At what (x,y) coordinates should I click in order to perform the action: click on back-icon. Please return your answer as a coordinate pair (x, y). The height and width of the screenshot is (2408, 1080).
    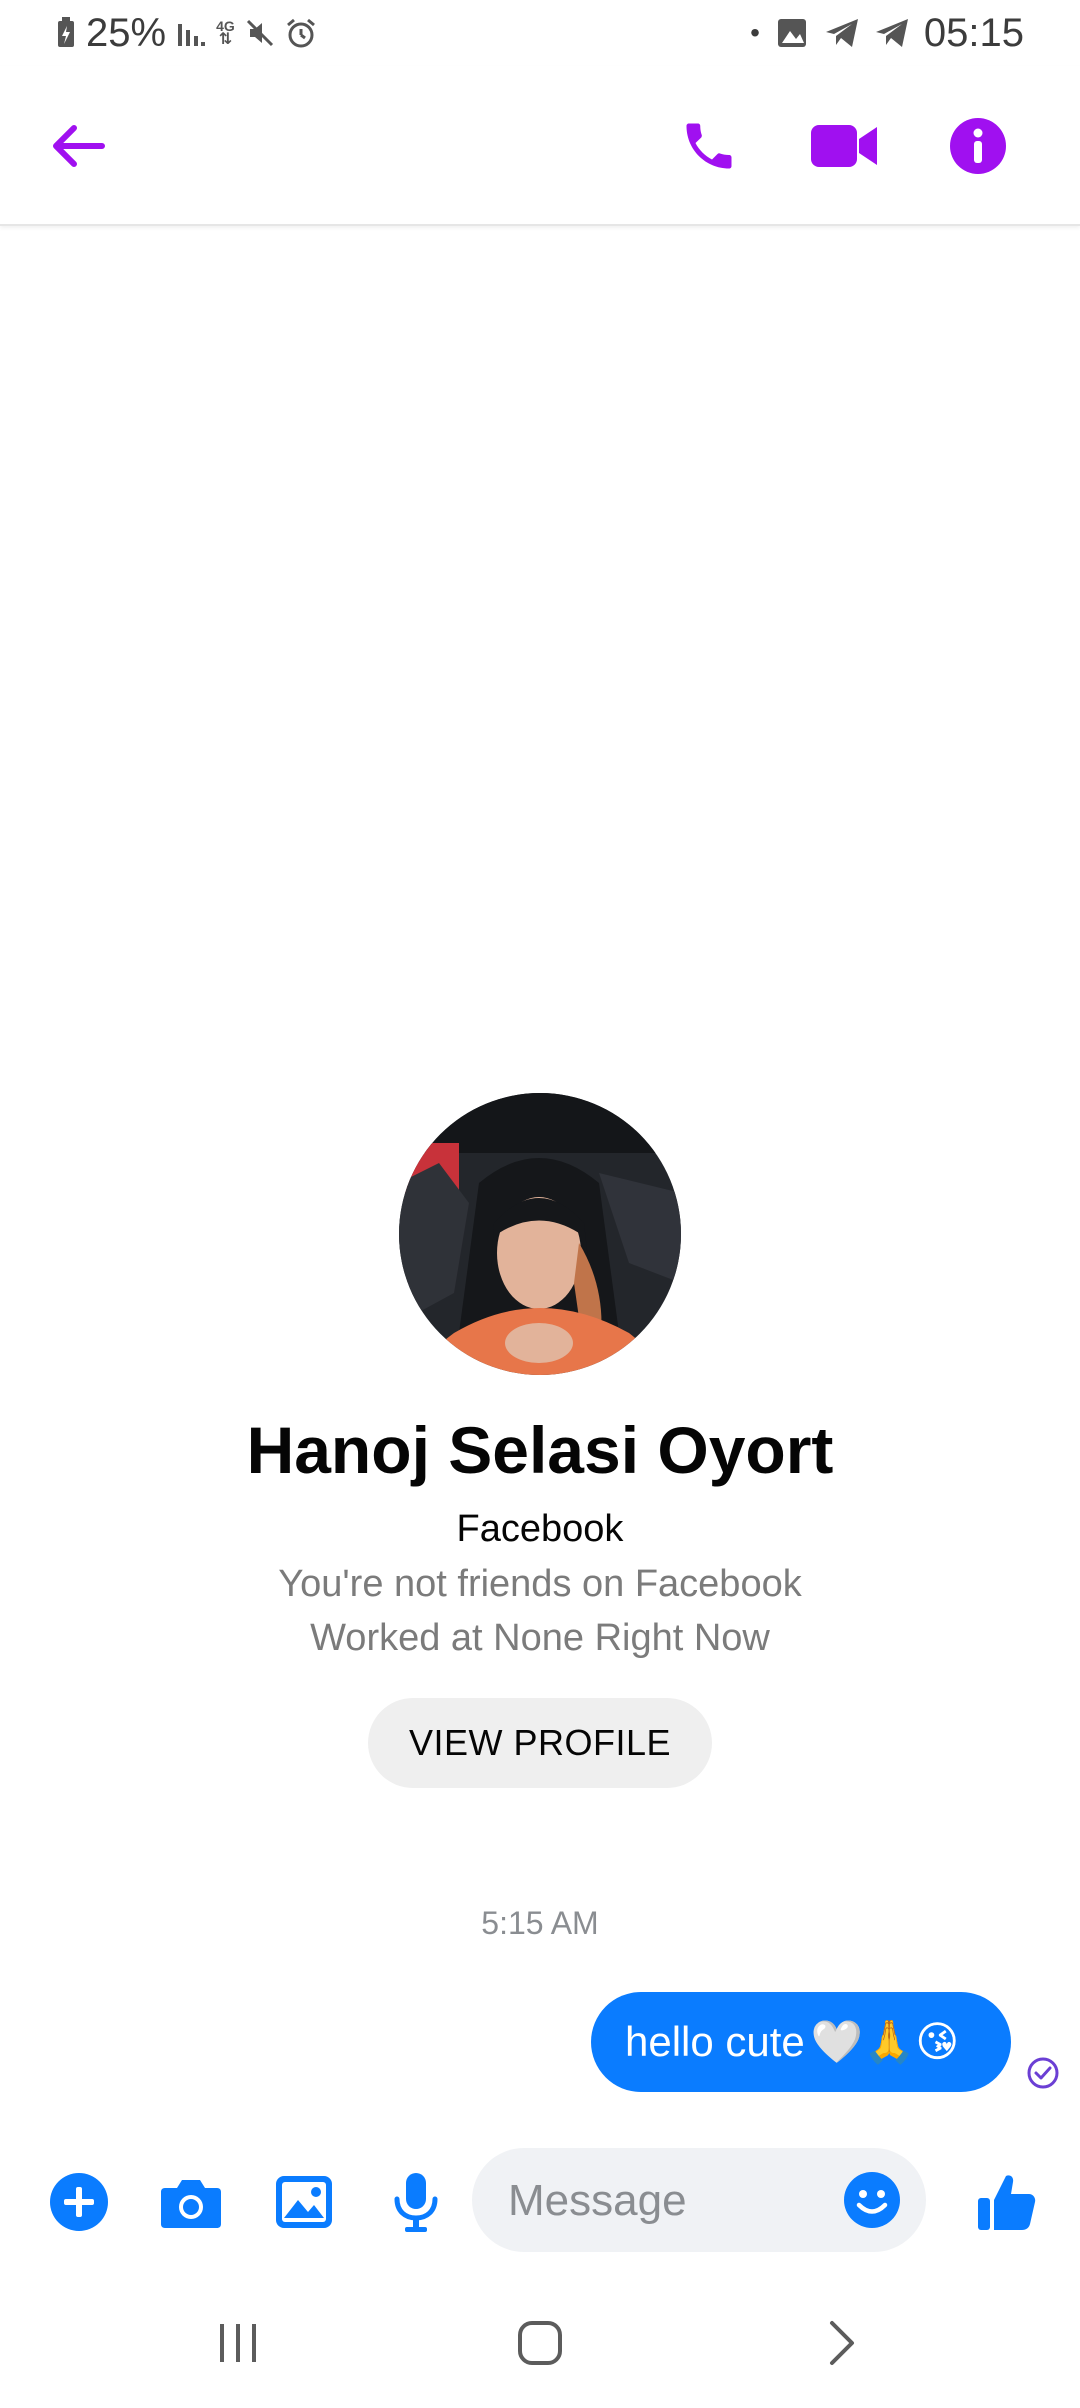
    Looking at the image, I should click on (842, 2343).